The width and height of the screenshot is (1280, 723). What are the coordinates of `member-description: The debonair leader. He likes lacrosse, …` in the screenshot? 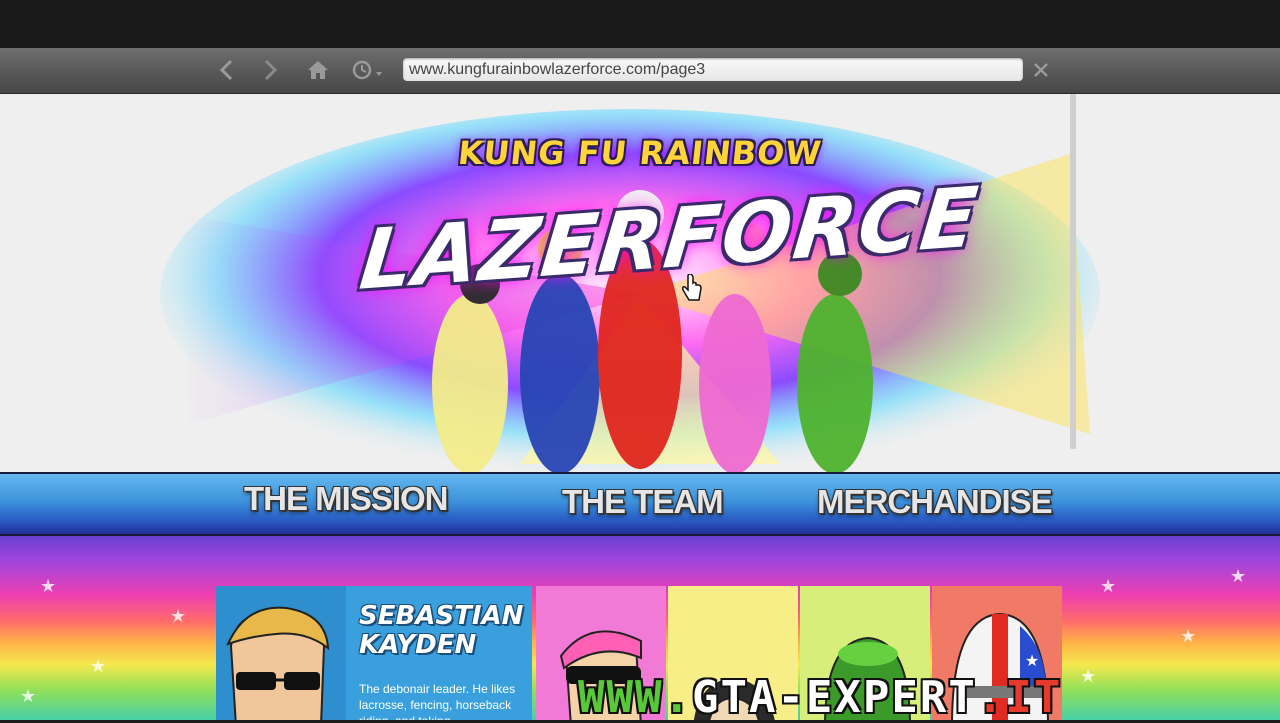 It's located at (437, 701).